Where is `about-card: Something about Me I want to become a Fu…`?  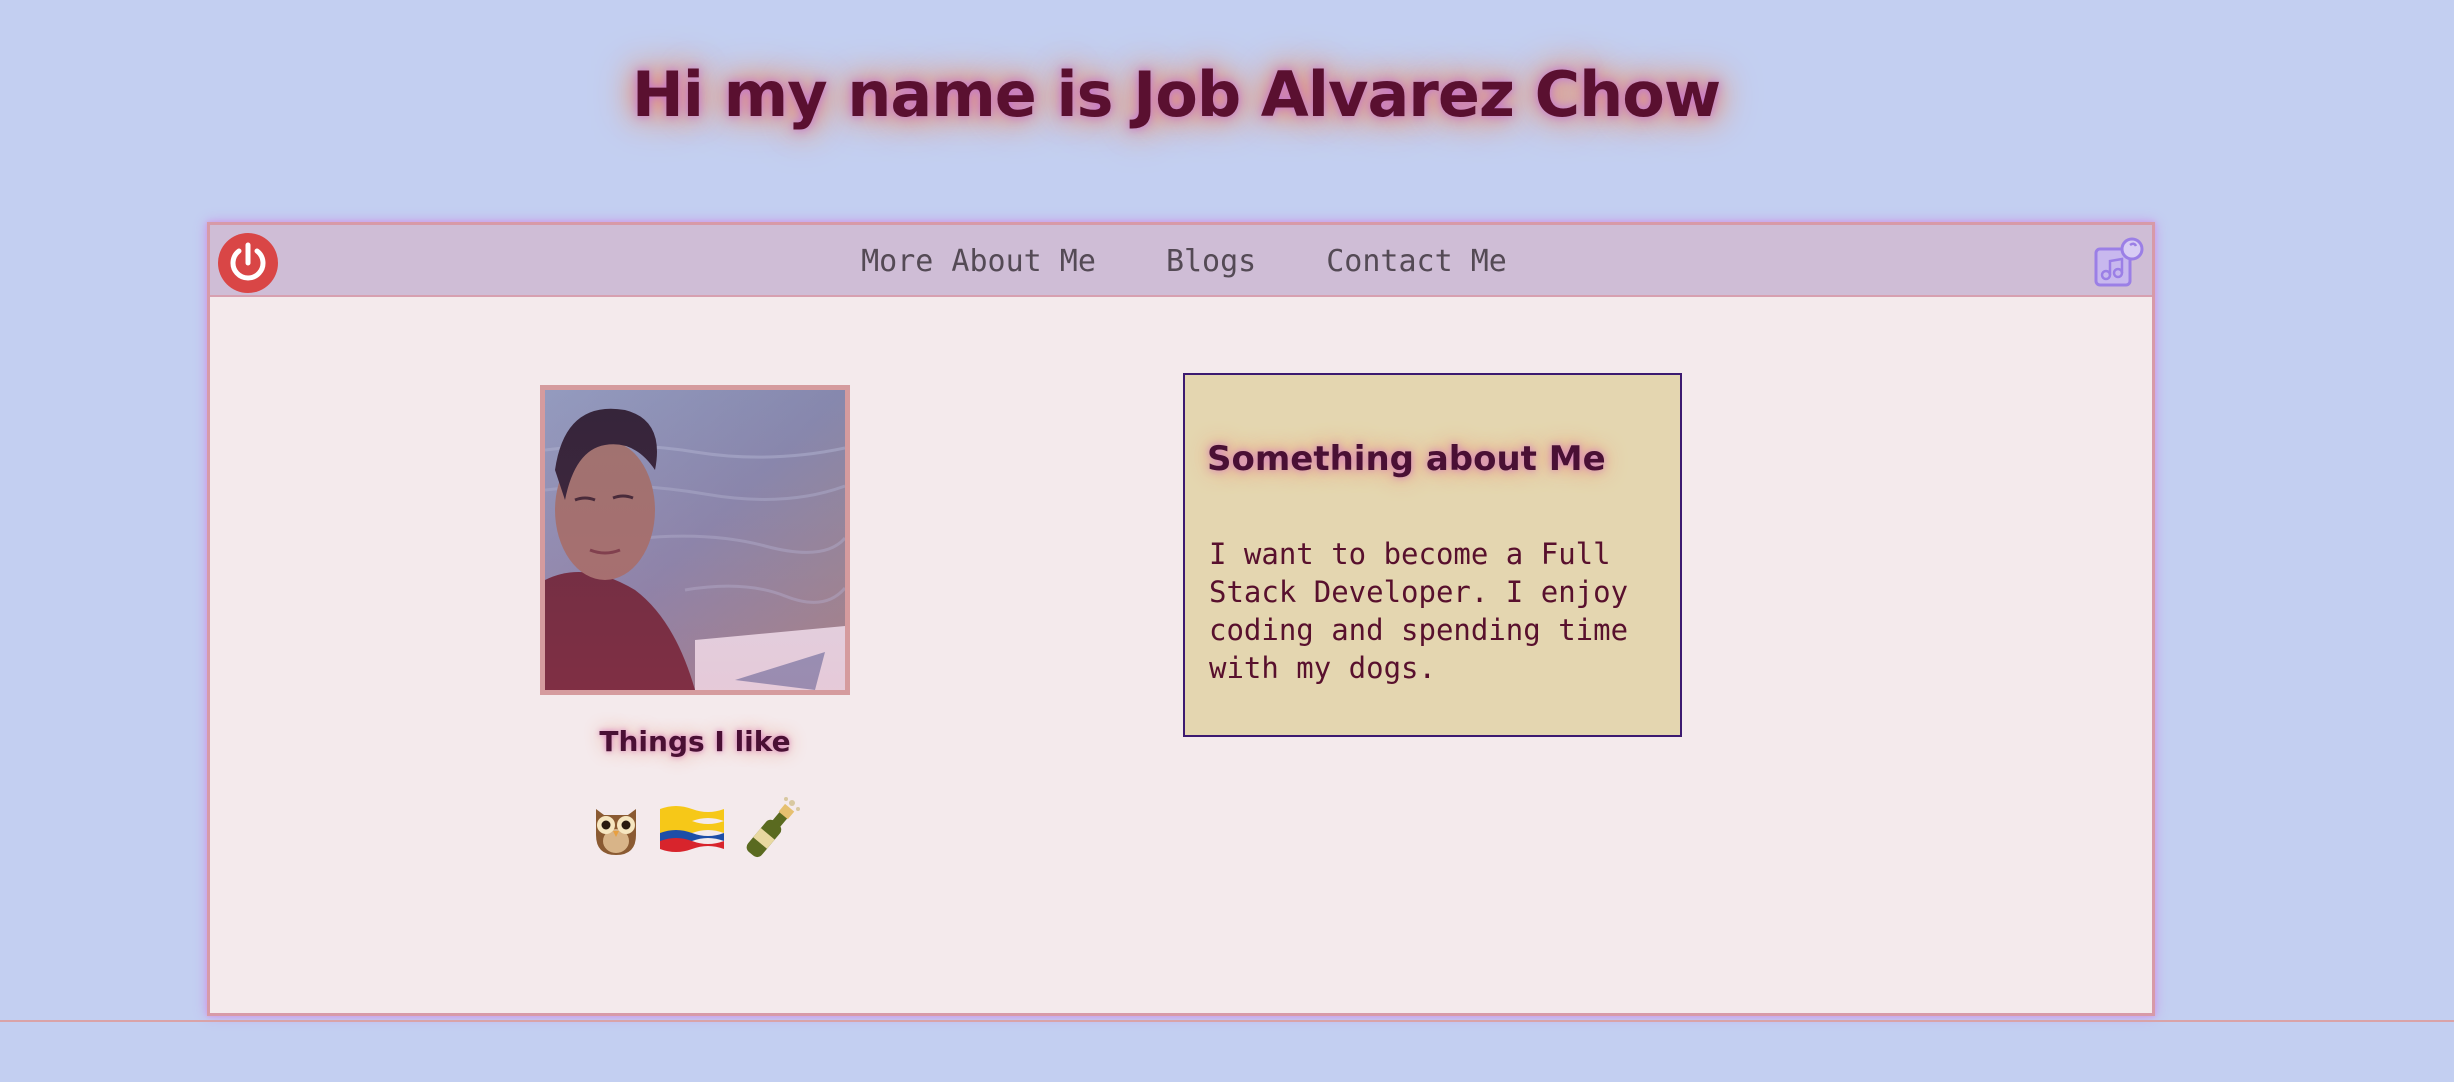 about-card: Something about Me I want to become a Fu… is located at coordinates (1432, 555).